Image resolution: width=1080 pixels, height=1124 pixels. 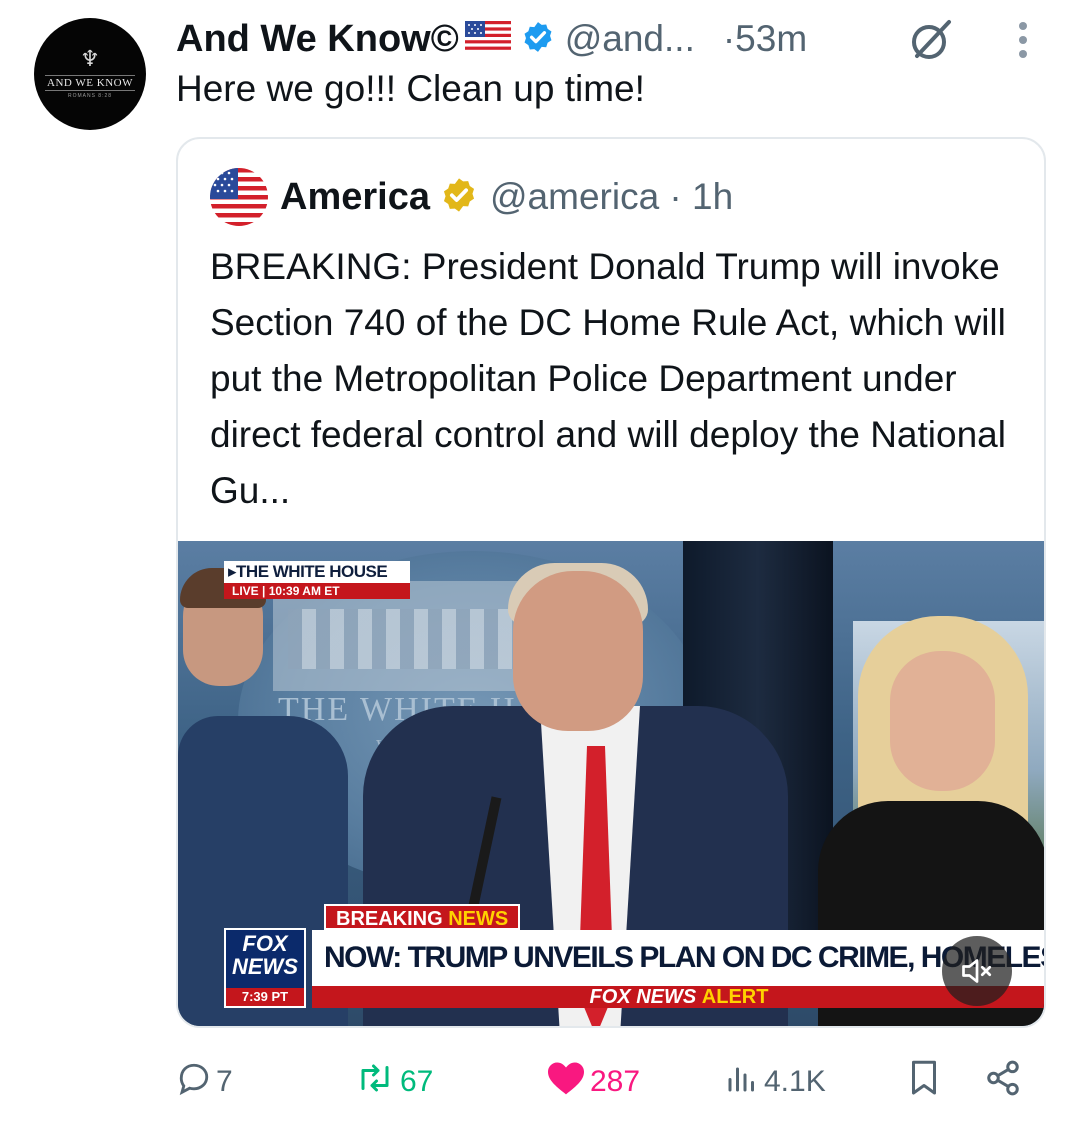 What do you see at coordinates (417, 1081) in the screenshot?
I see `repost-count: 67` at bounding box center [417, 1081].